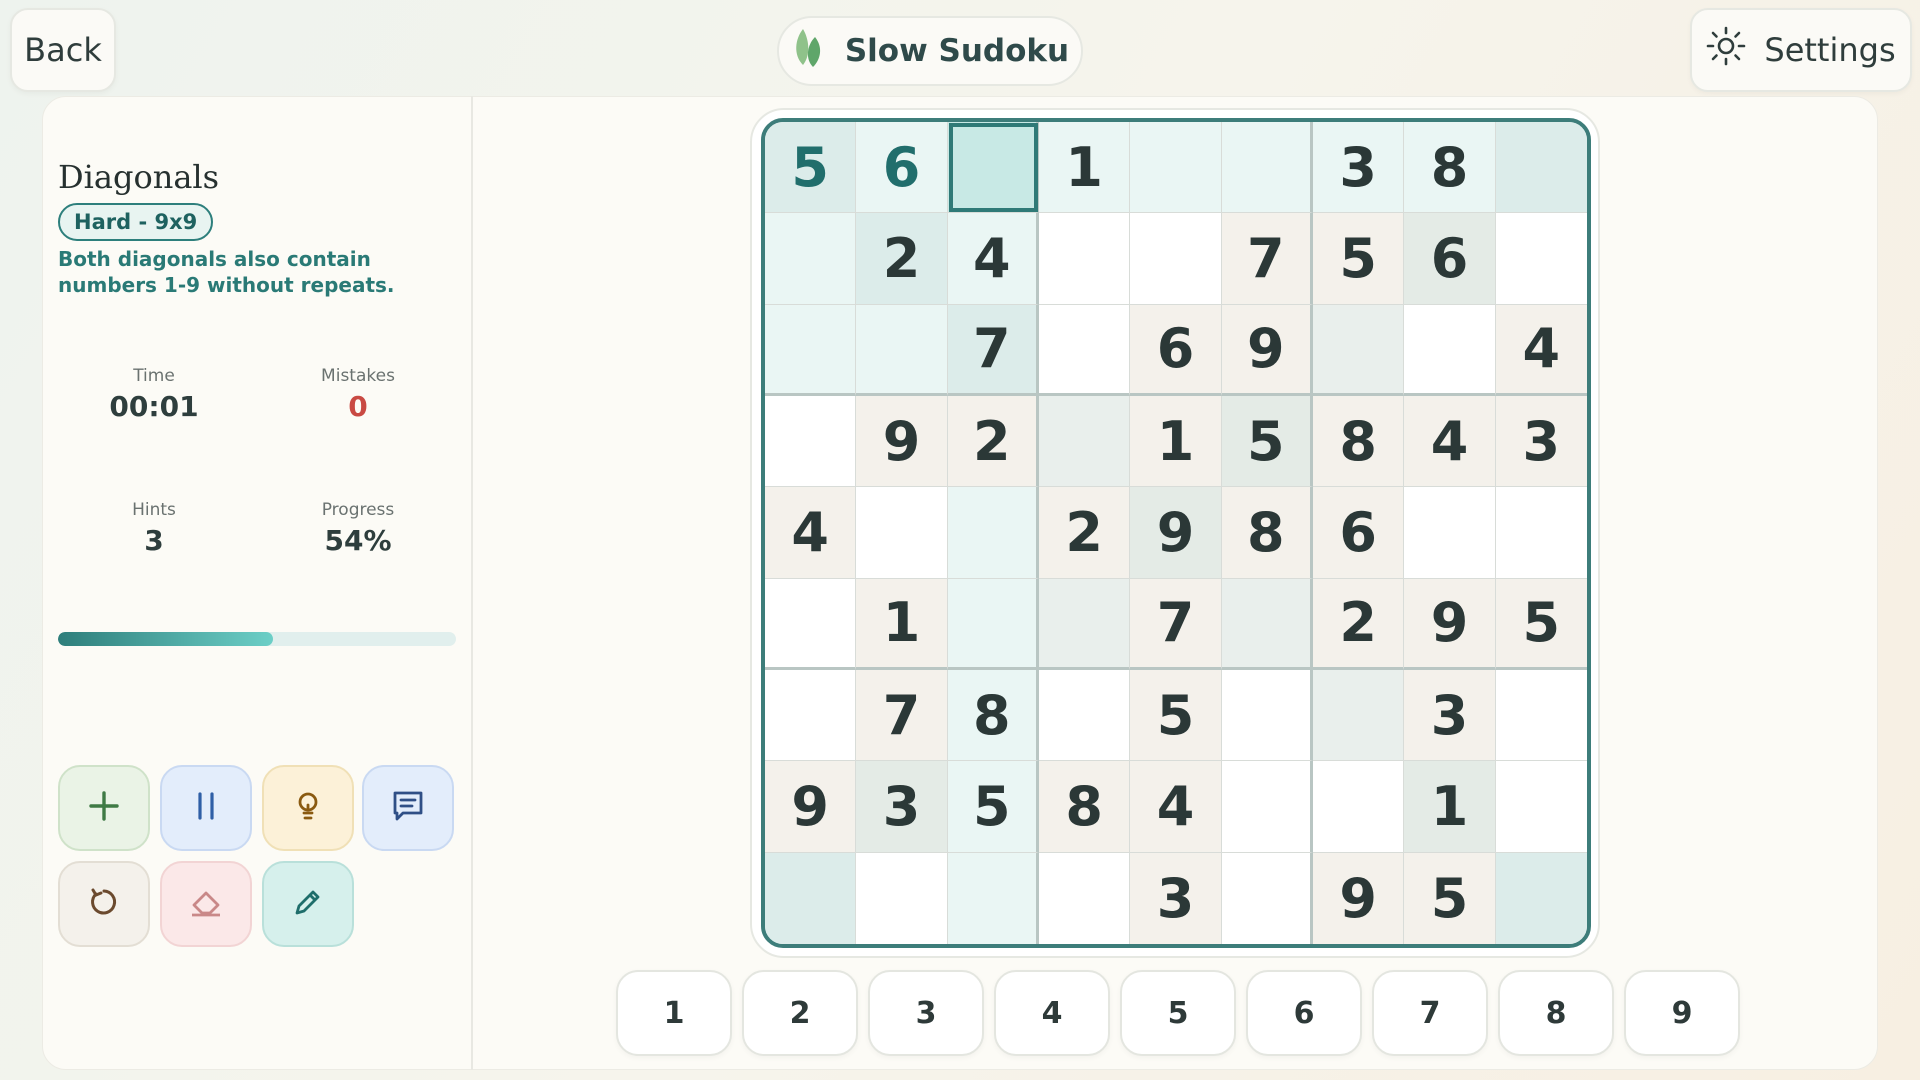 This screenshot has width=1920, height=1080. What do you see at coordinates (308, 904) in the screenshot?
I see `pencil-button` at bounding box center [308, 904].